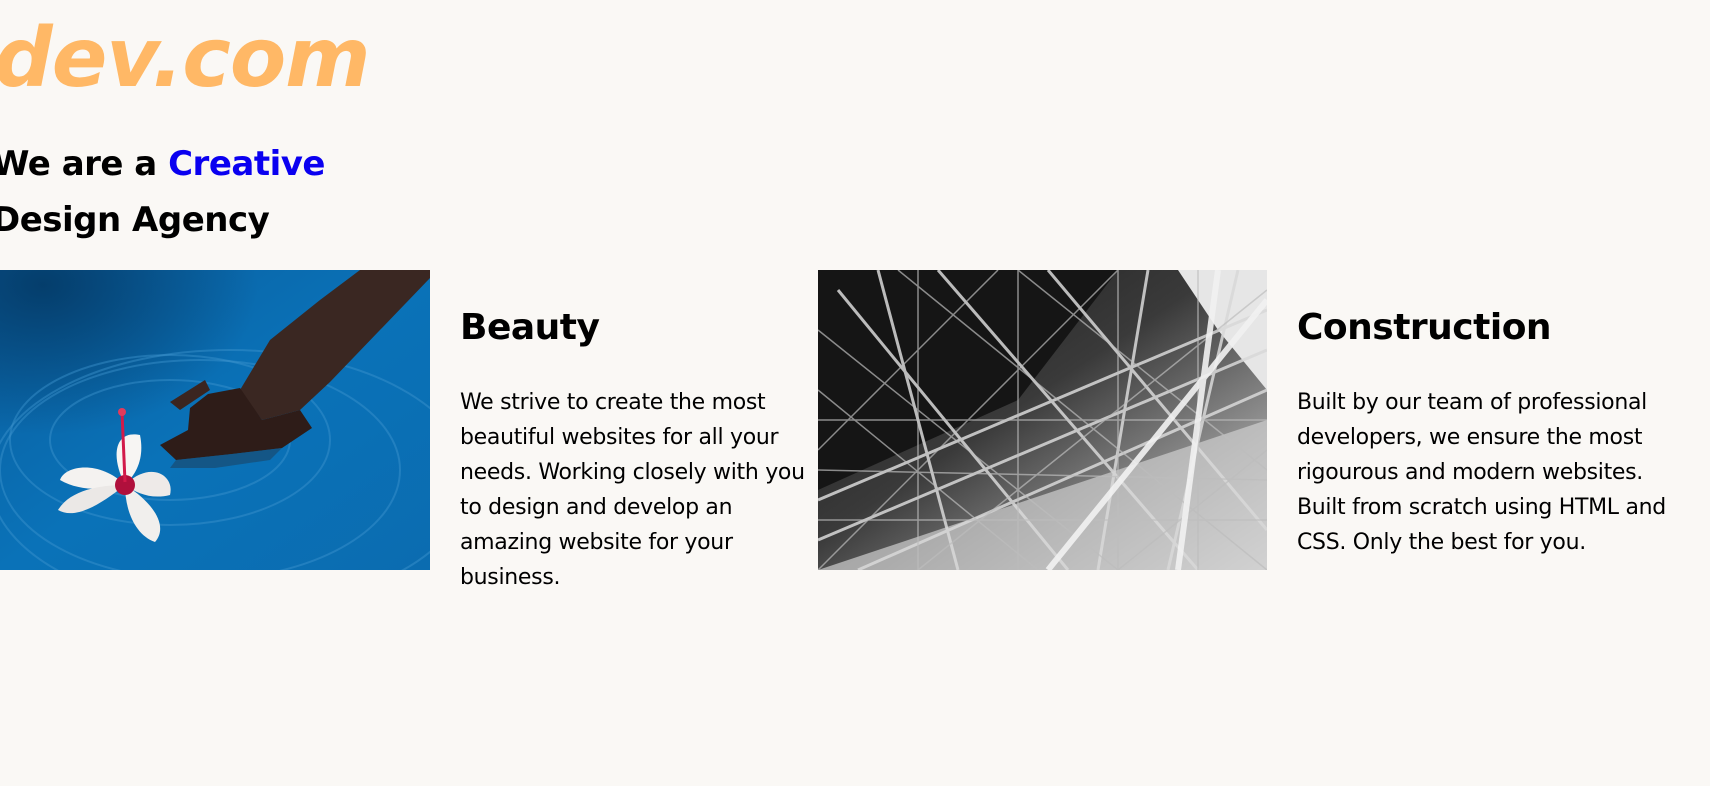 This screenshot has height=786, width=1710. What do you see at coordinates (1042, 420) in the screenshot?
I see `steel-structure-image` at bounding box center [1042, 420].